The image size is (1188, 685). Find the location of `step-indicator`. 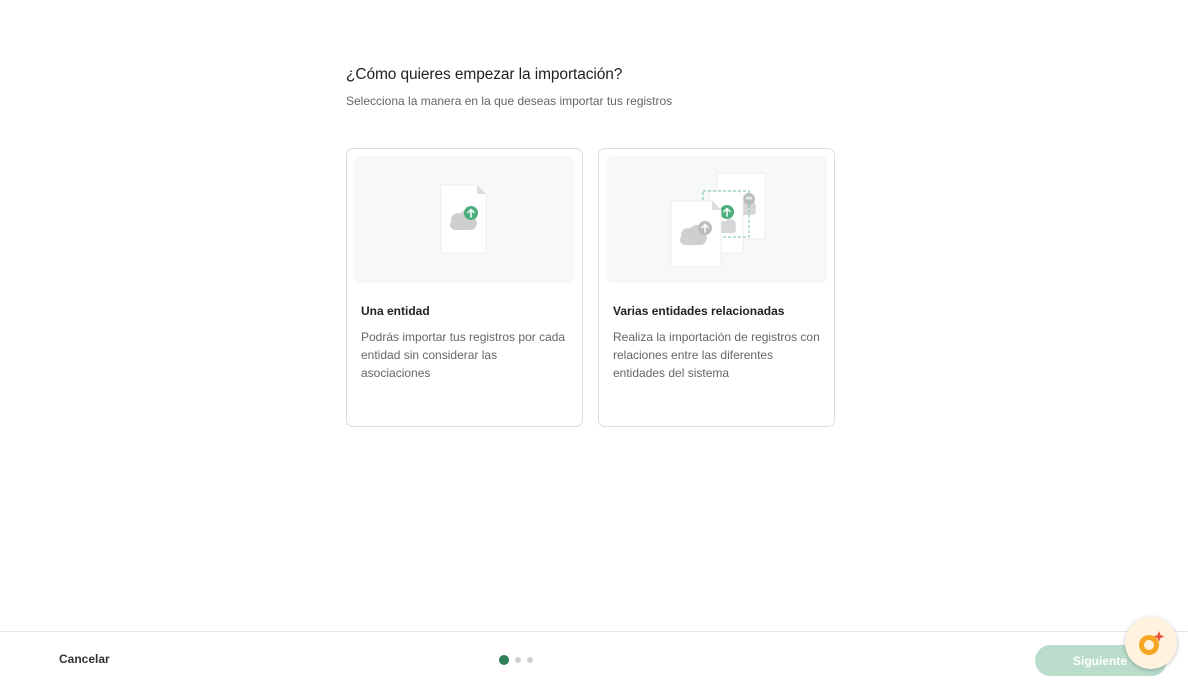

step-indicator is located at coordinates (516, 660).